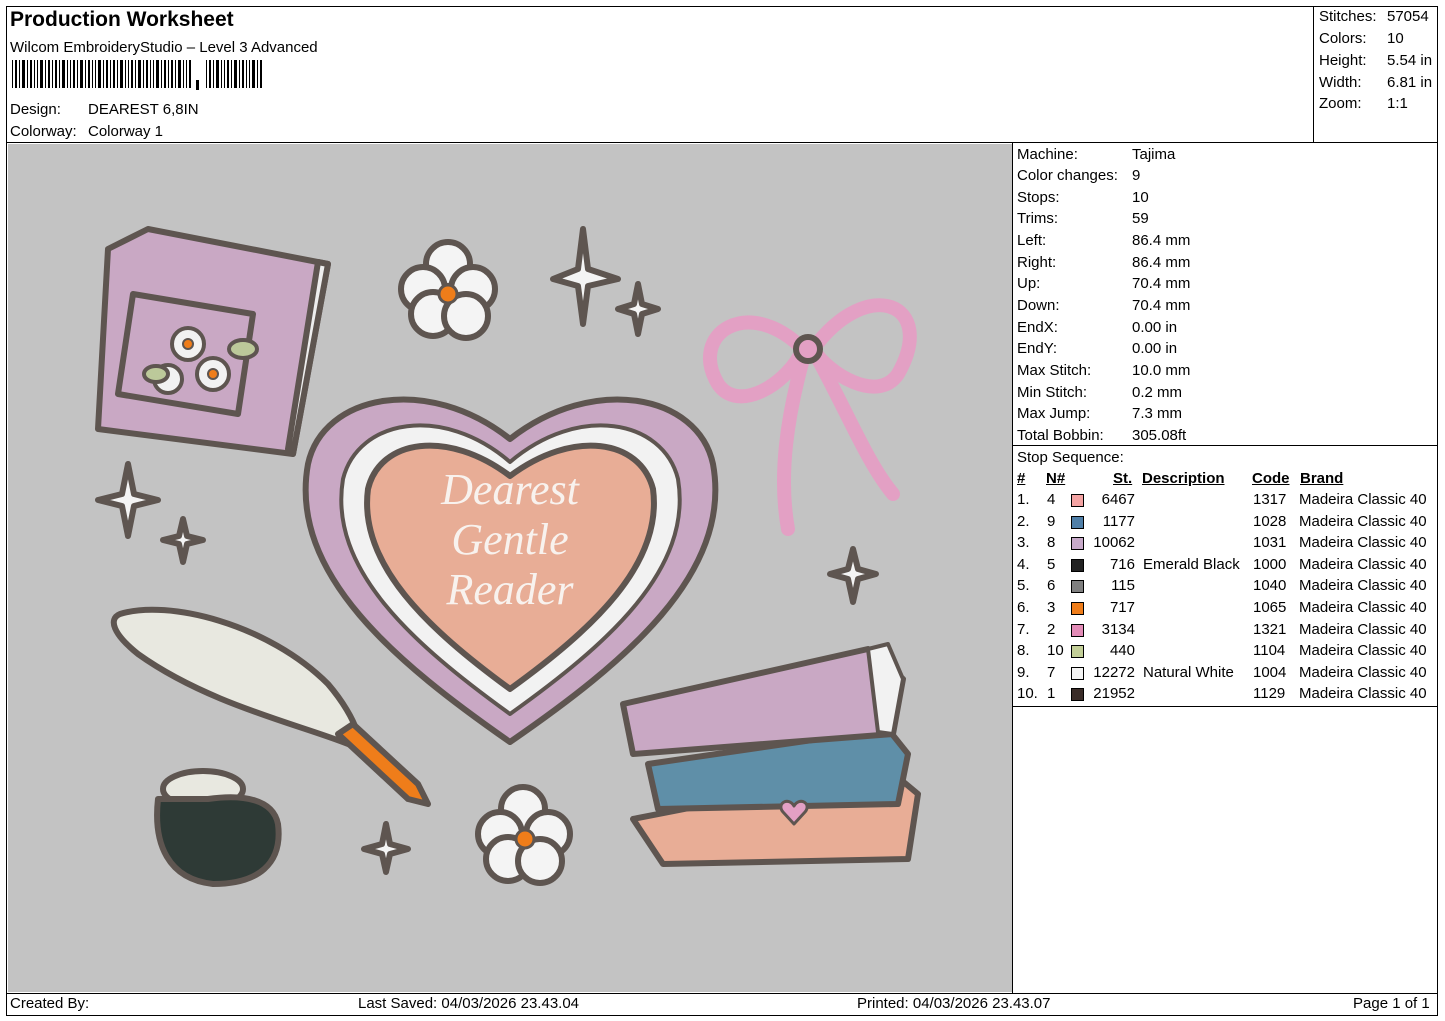 The width and height of the screenshot is (1445, 1021). Describe the element at coordinates (1023, 586) in the screenshot. I see `row-index: 5.` at that location.